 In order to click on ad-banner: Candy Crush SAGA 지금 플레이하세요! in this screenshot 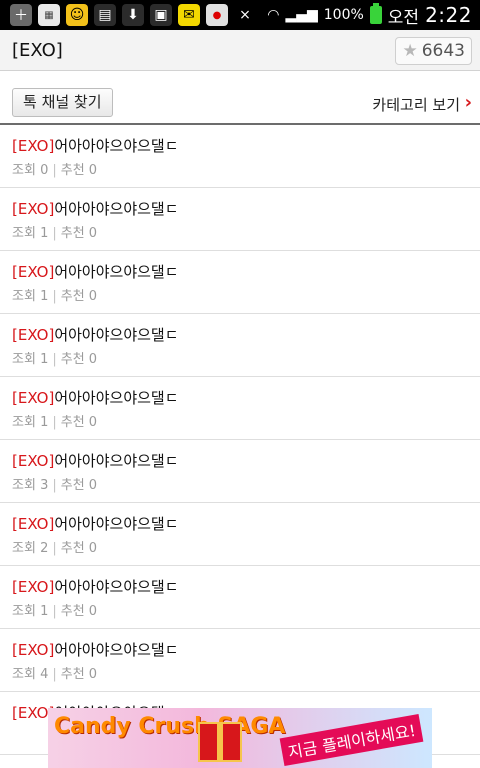, I will do `click(240, 738)`.